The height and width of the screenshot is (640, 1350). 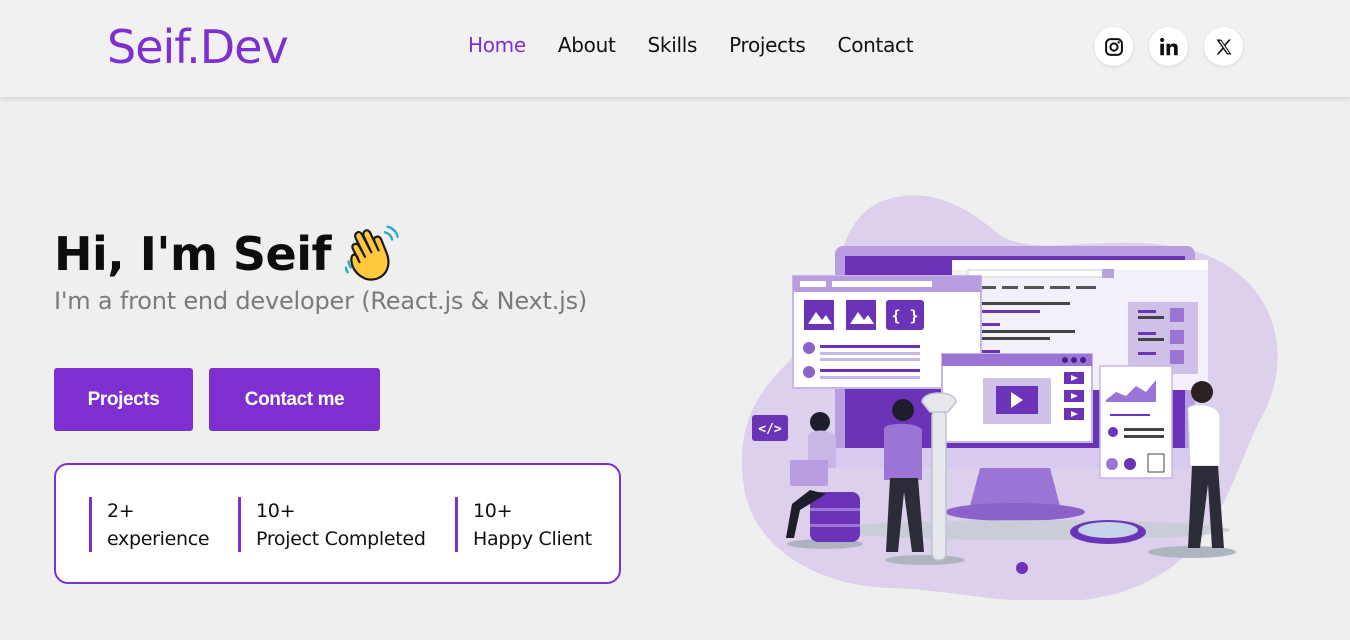 What do you see at coordinates (372, 253) in the screenshot?
I see `waving-hand-icon` at bounding box center [372, 253].